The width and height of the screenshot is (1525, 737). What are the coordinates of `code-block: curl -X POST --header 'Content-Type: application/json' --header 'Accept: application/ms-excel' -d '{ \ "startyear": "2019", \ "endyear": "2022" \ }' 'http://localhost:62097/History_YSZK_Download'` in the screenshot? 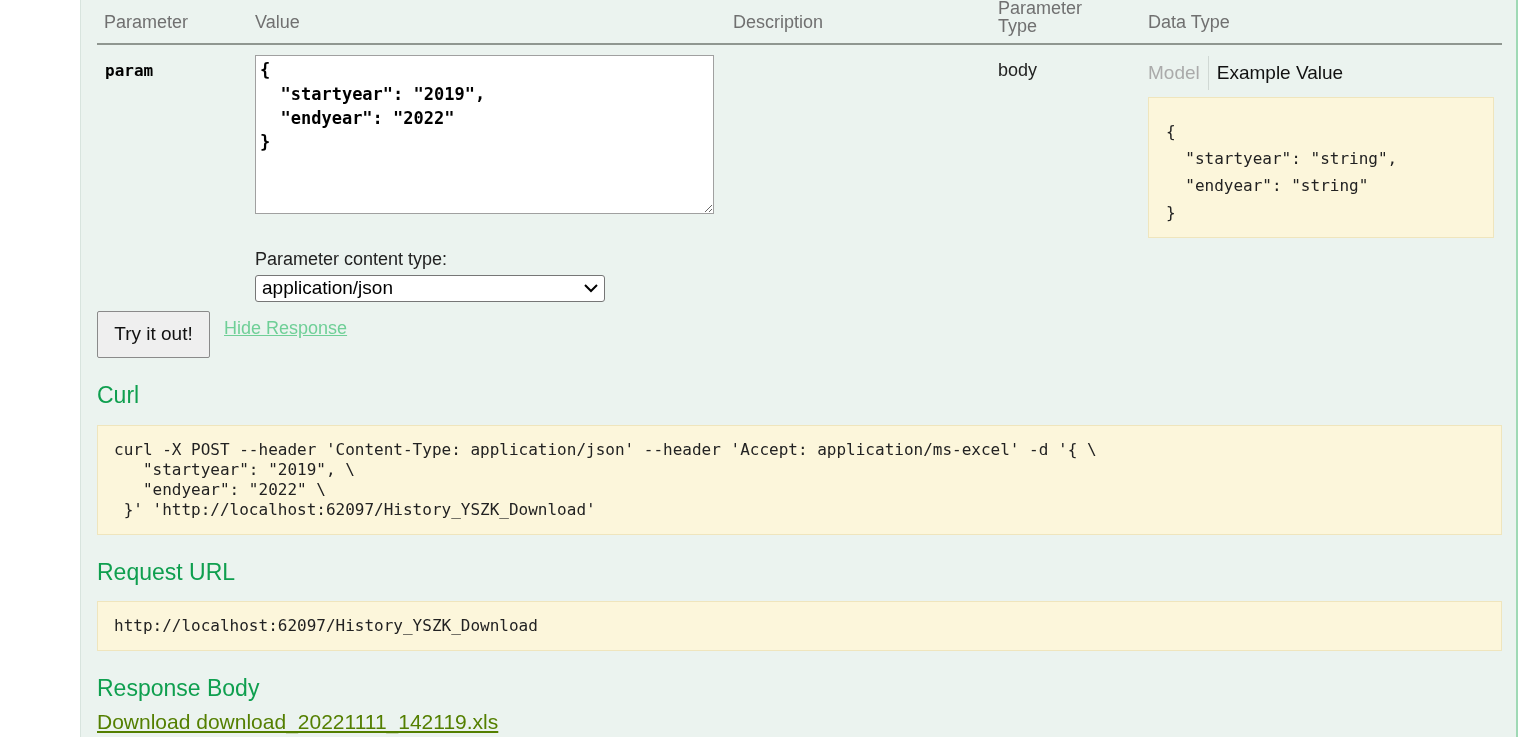 It's located at (799, 479).